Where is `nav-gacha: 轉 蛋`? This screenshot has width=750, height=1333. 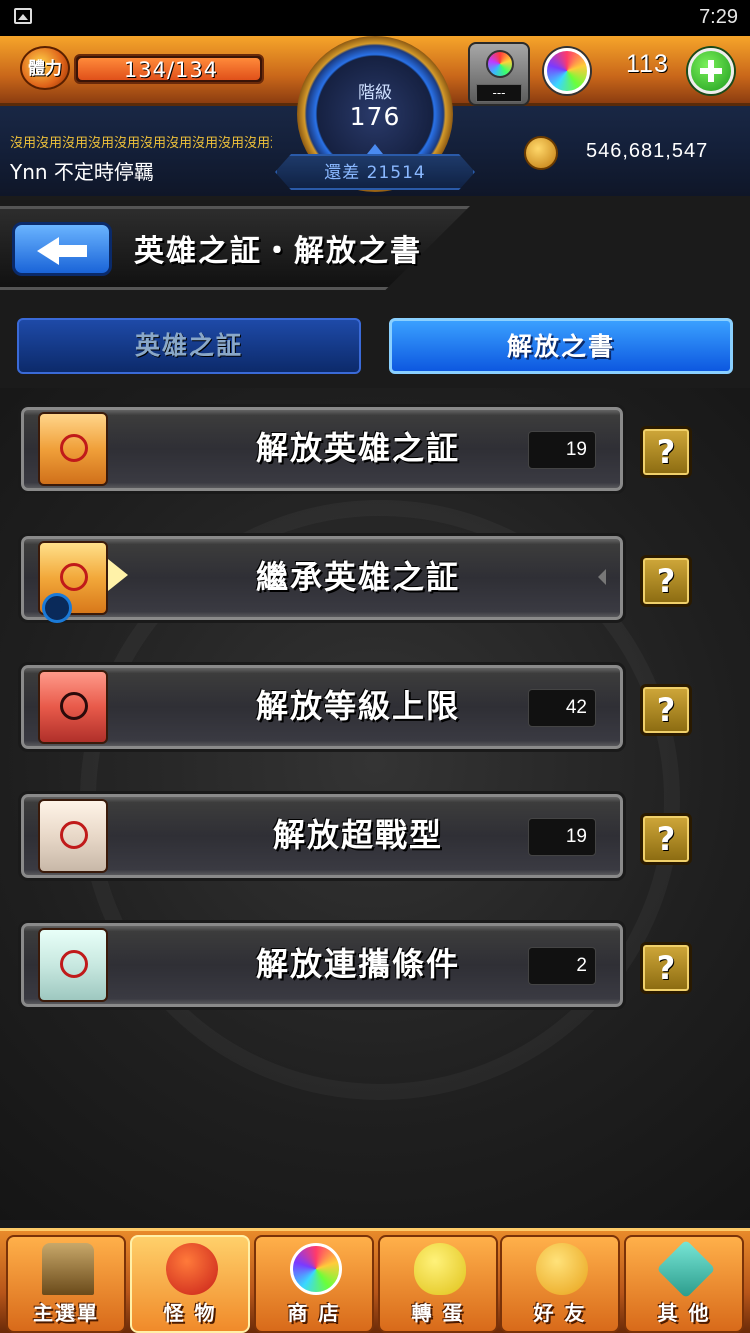 nav-gacha: 轉 蛋 is located at coordinates (438, 1284).